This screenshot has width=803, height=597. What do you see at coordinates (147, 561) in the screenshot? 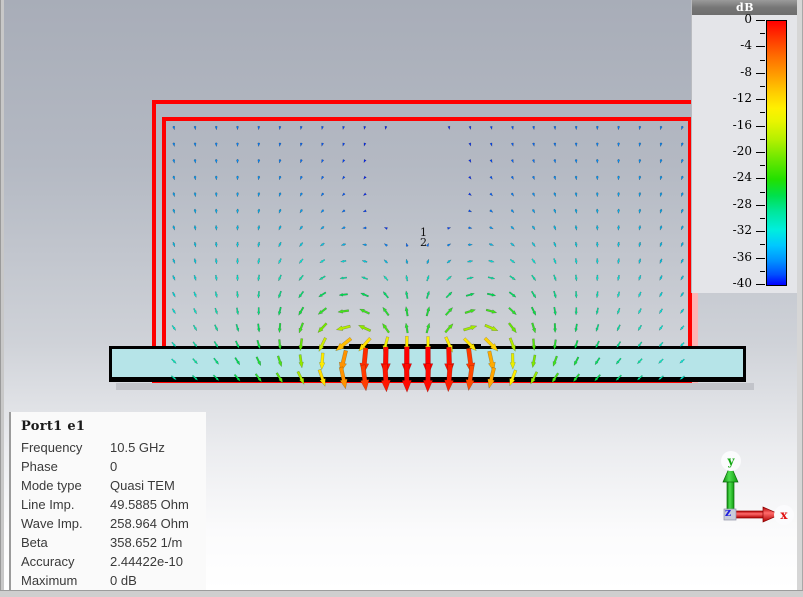
I see `info-row-value: 2.44422e-10` at bounding box center [147, 561].